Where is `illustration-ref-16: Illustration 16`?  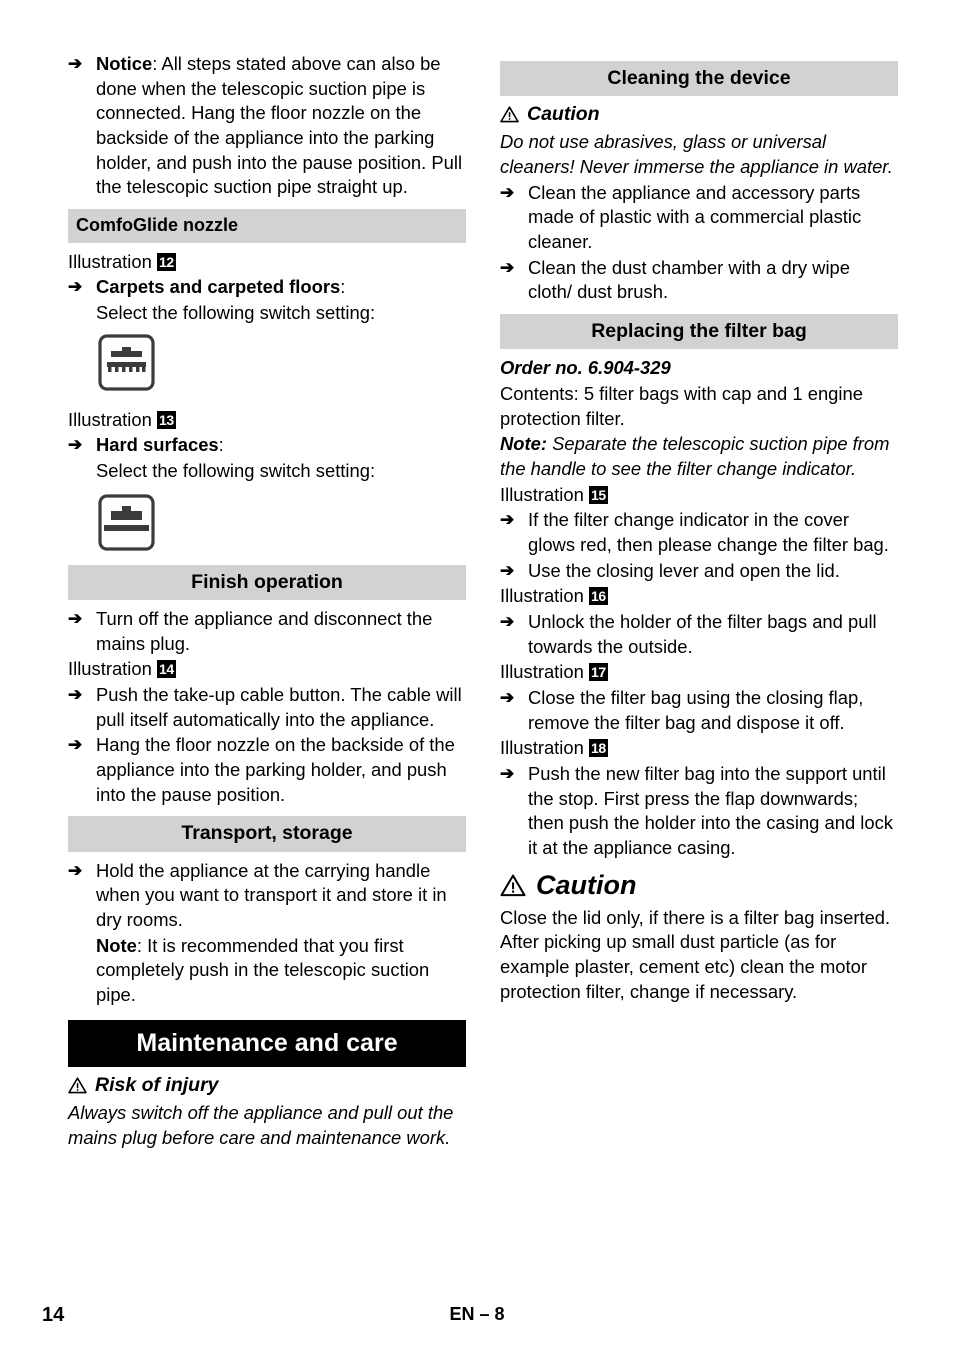
illustration-ref-16: Illustration 16 is located at coordinates (699, 596).